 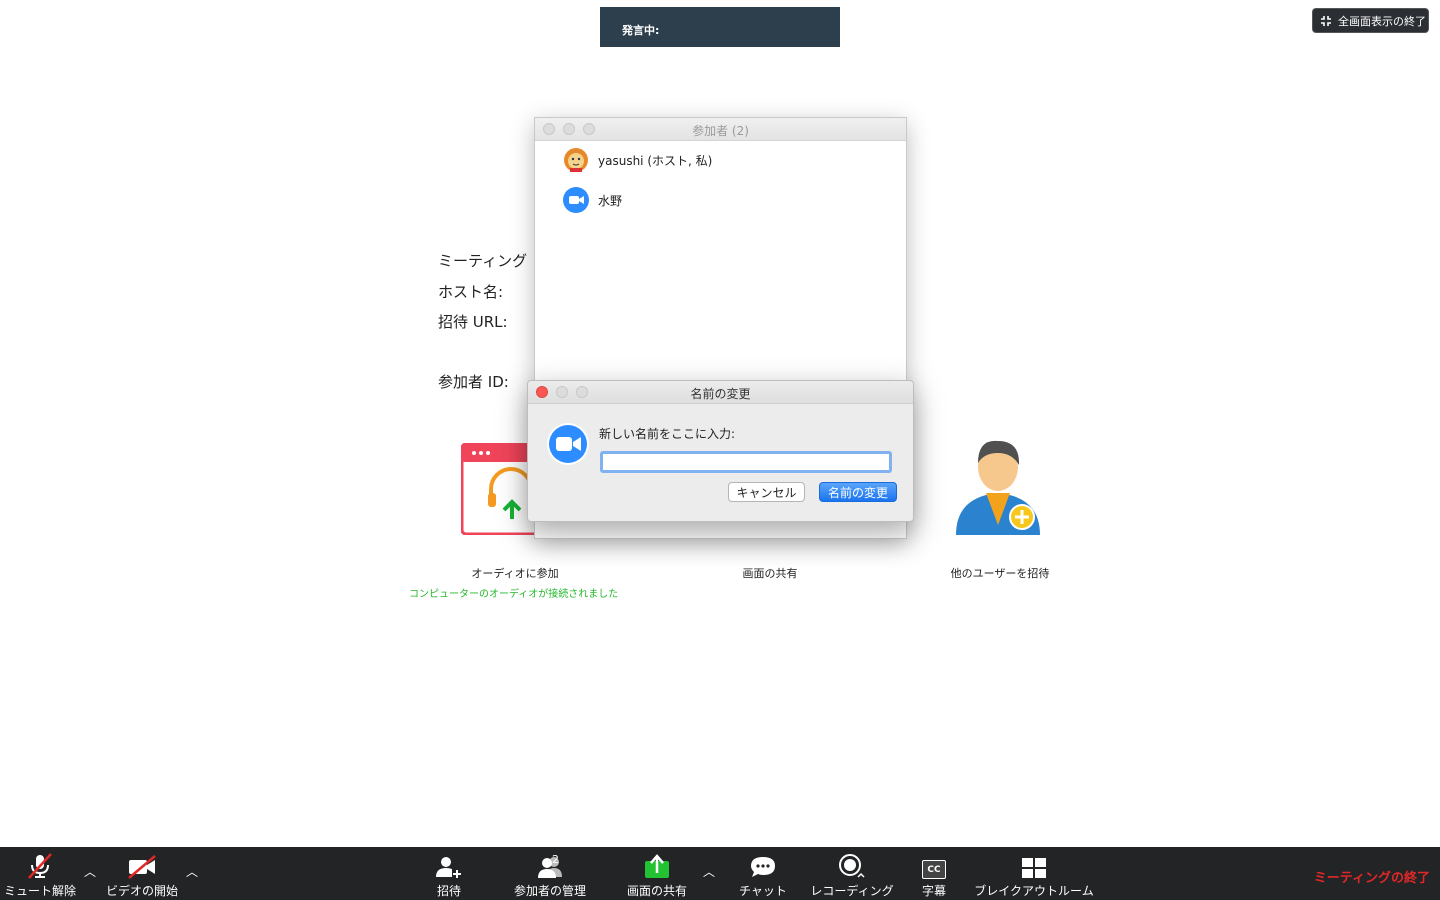 I want to click on chat-button: チャット, so click(x=763, y=873).